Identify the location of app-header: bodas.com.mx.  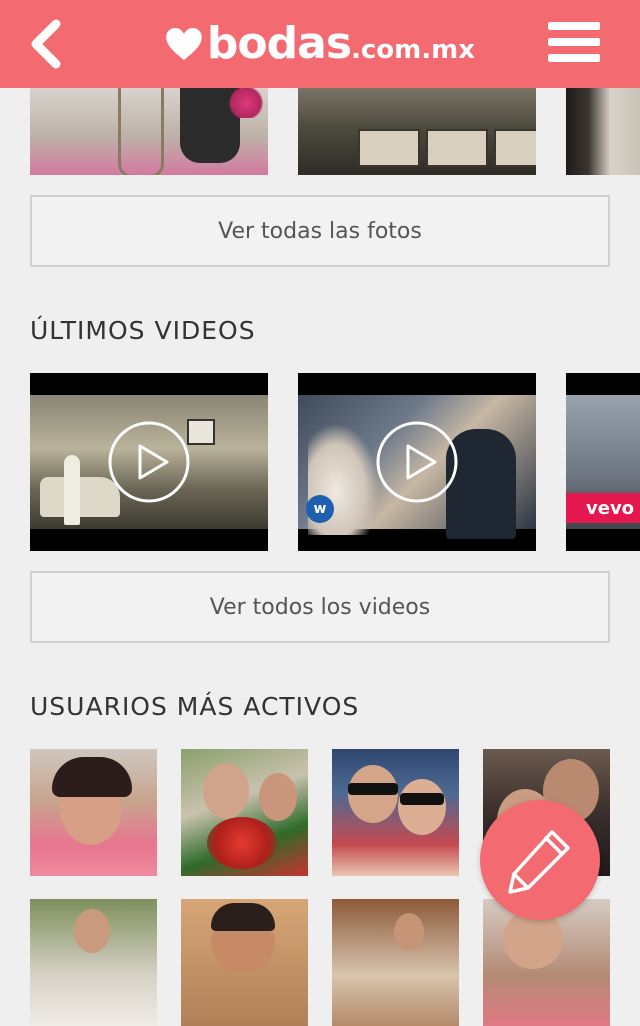
(320, 44).